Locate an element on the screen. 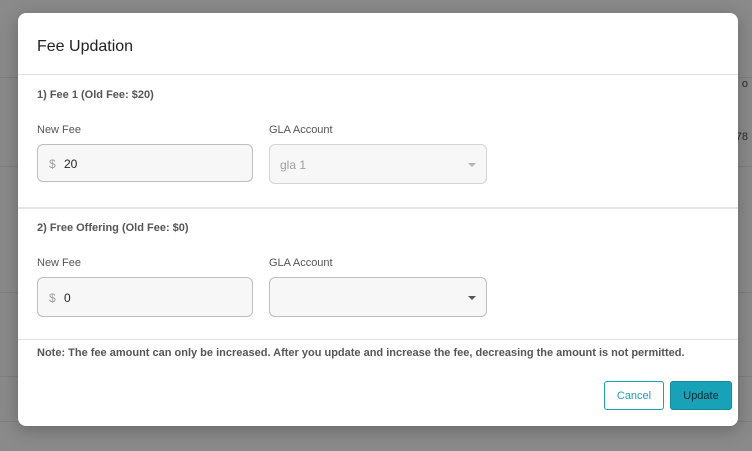  fee-section-title: 2) Free Offering (Old Fee: $0) is located at coordinates (113, 228).